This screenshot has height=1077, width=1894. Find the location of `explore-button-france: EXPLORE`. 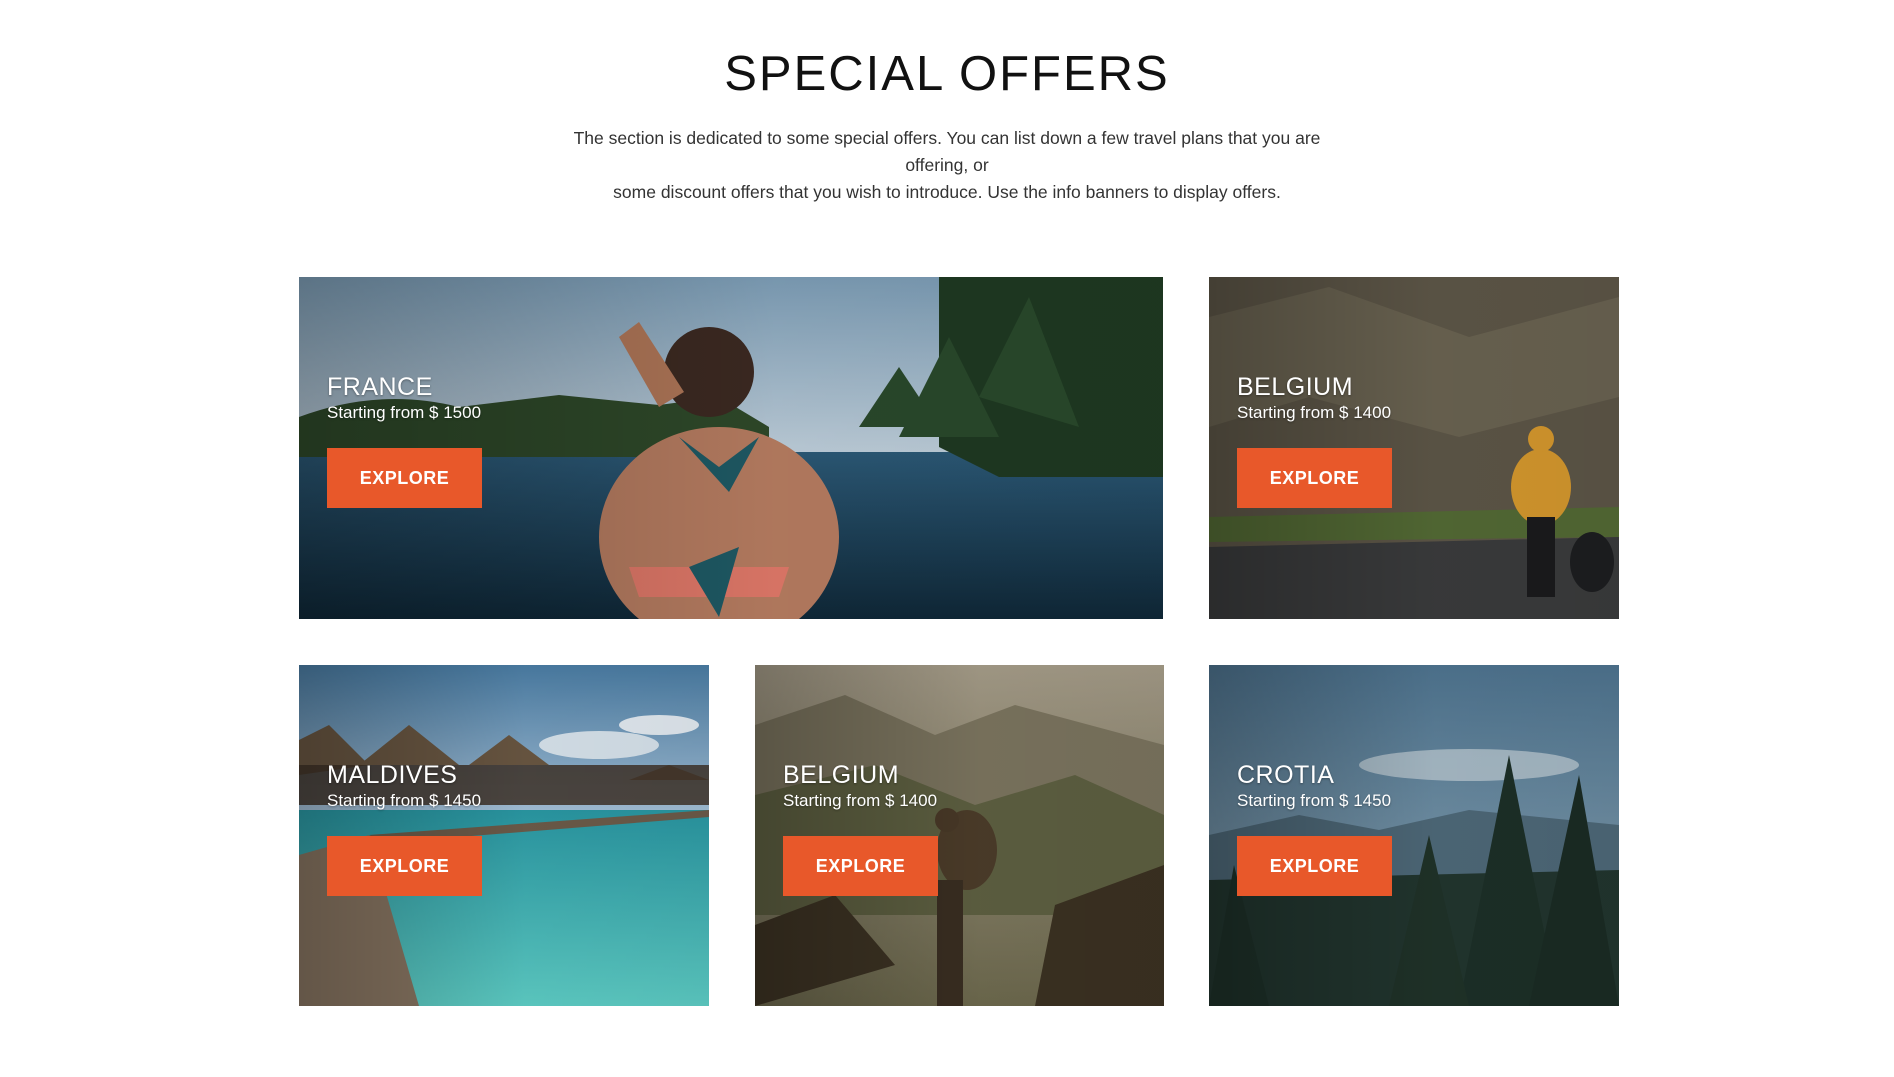

explore-button-france: EXPLORE is located at coordinates (404, 478).